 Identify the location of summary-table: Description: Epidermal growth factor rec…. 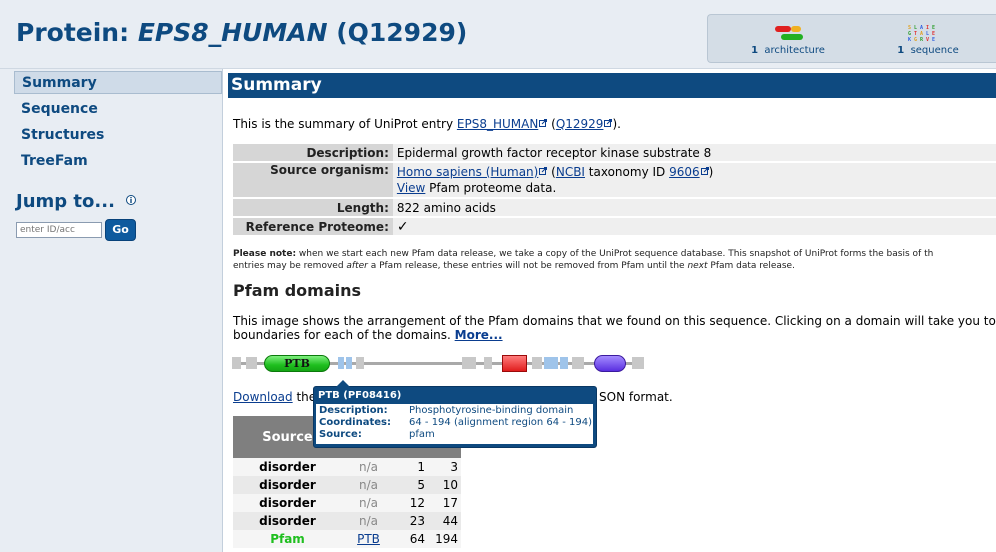
(614, 189).